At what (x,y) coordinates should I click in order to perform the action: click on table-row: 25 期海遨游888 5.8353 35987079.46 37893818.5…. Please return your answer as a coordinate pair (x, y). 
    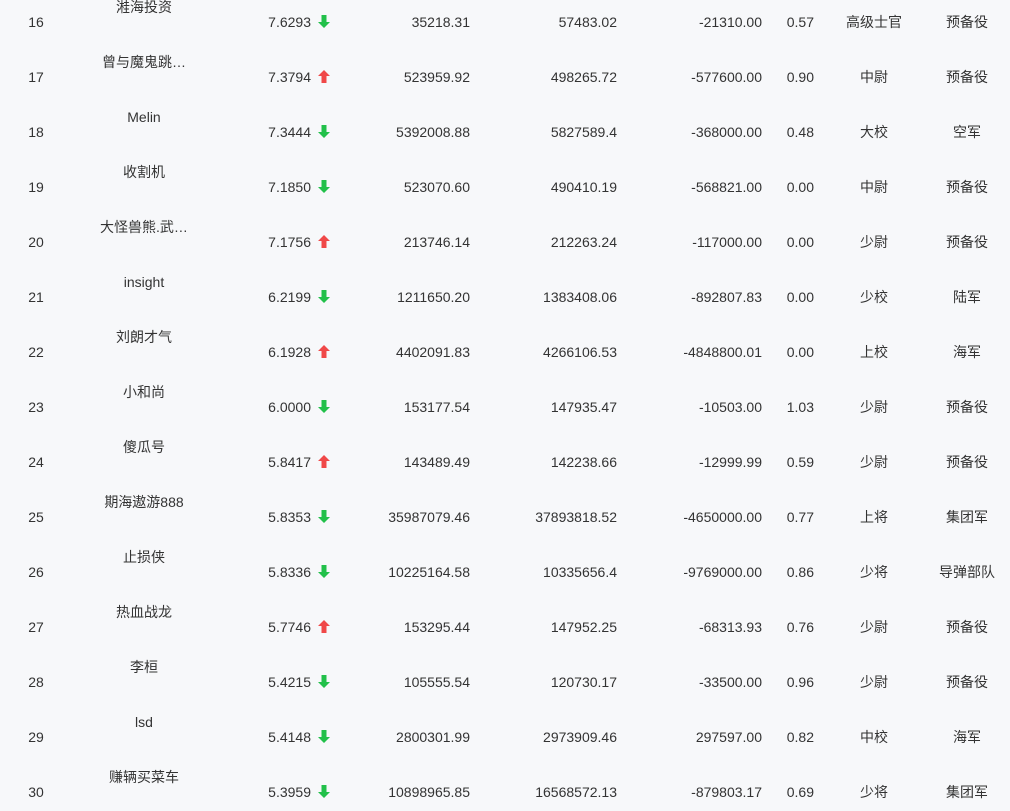
    Looking at the image, I should click on (505, 507).